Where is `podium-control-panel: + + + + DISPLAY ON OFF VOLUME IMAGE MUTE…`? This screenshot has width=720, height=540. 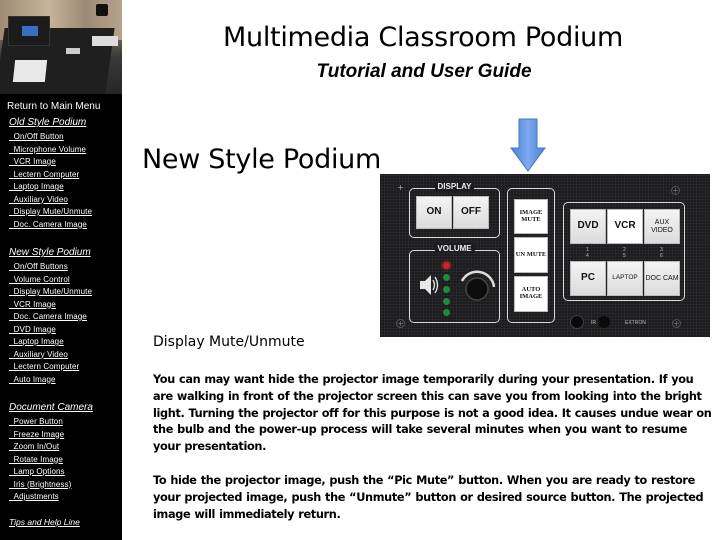
podium-control-panel: + + + + DISPLAY ON OFF VOLUME IMAGE MUTE… is located at coordinates (545, 255).